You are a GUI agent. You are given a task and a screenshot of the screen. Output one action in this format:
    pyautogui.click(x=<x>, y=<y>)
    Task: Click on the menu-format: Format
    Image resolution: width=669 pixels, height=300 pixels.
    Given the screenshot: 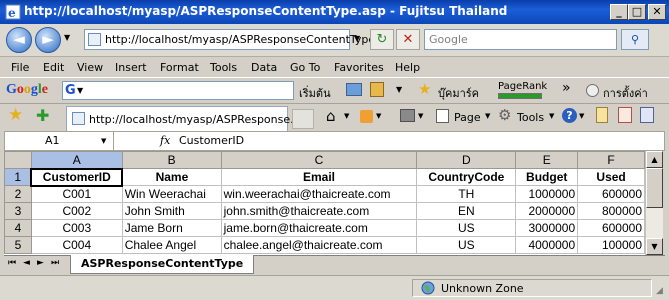 What is the action you would take?
    pyautogui.click(x=179, y=67)
    